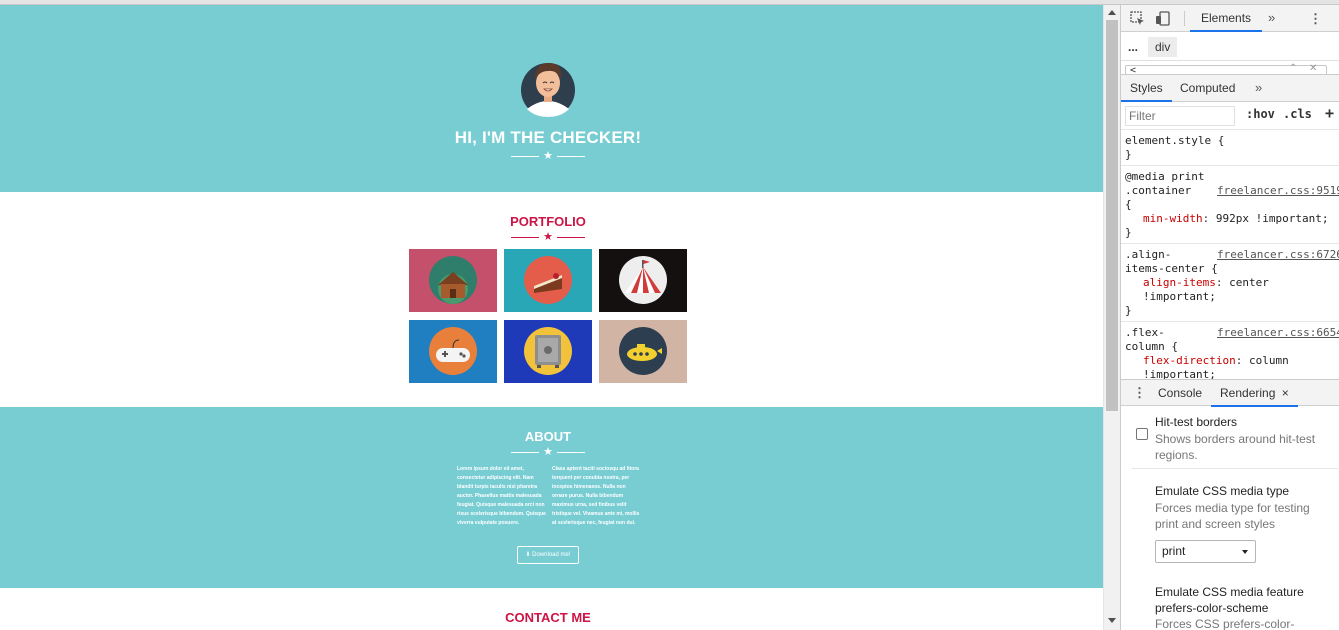  I want to click on cake-icon, so click(548, 280).